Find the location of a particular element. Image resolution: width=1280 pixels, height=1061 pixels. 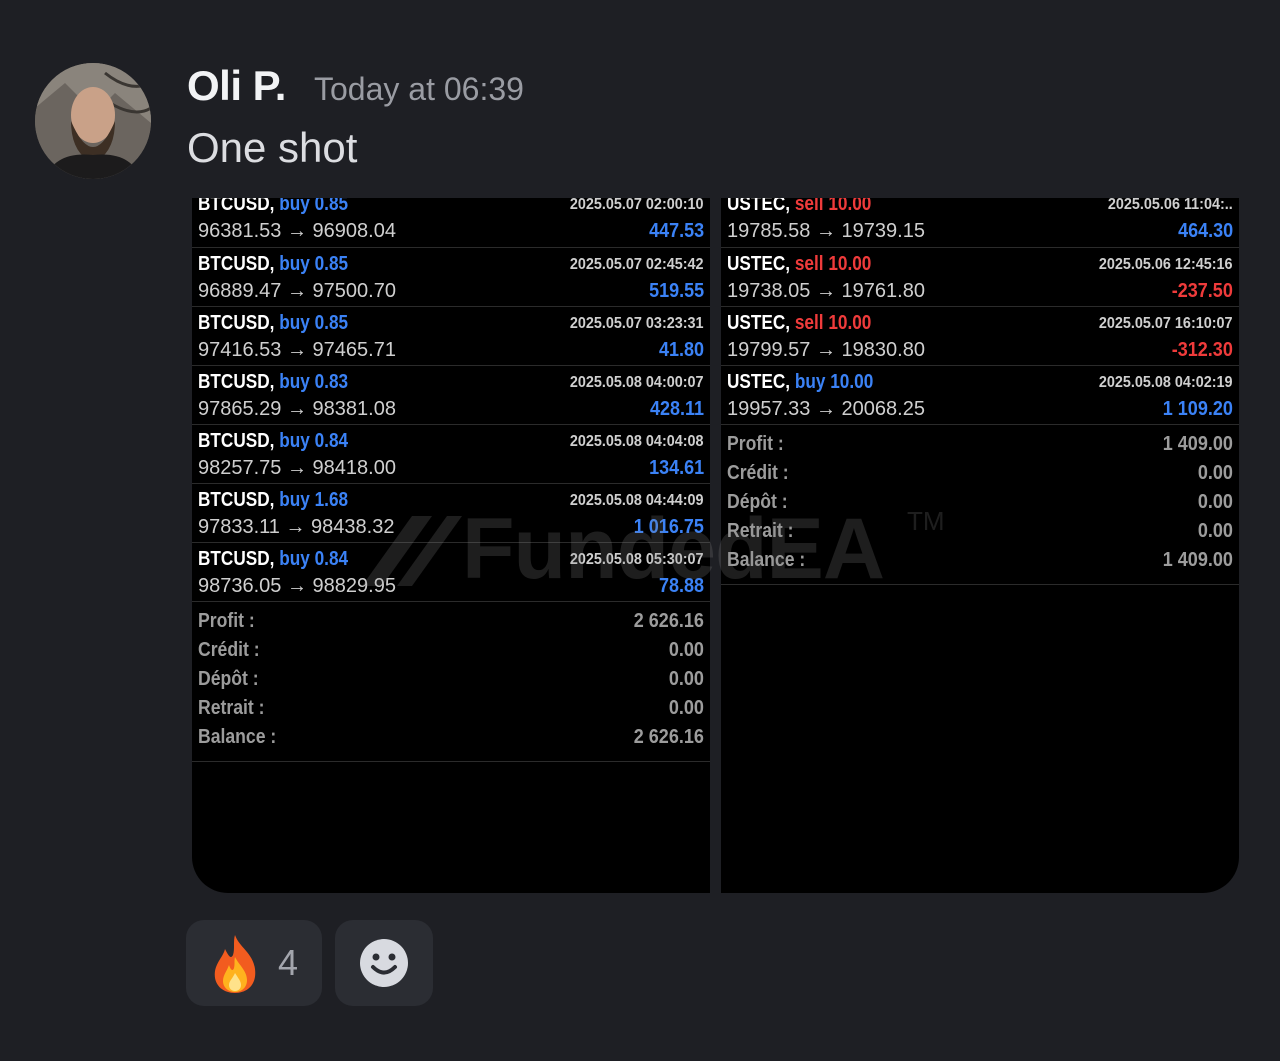

reaction-fire: 4 is located at coordinates (254, 963).